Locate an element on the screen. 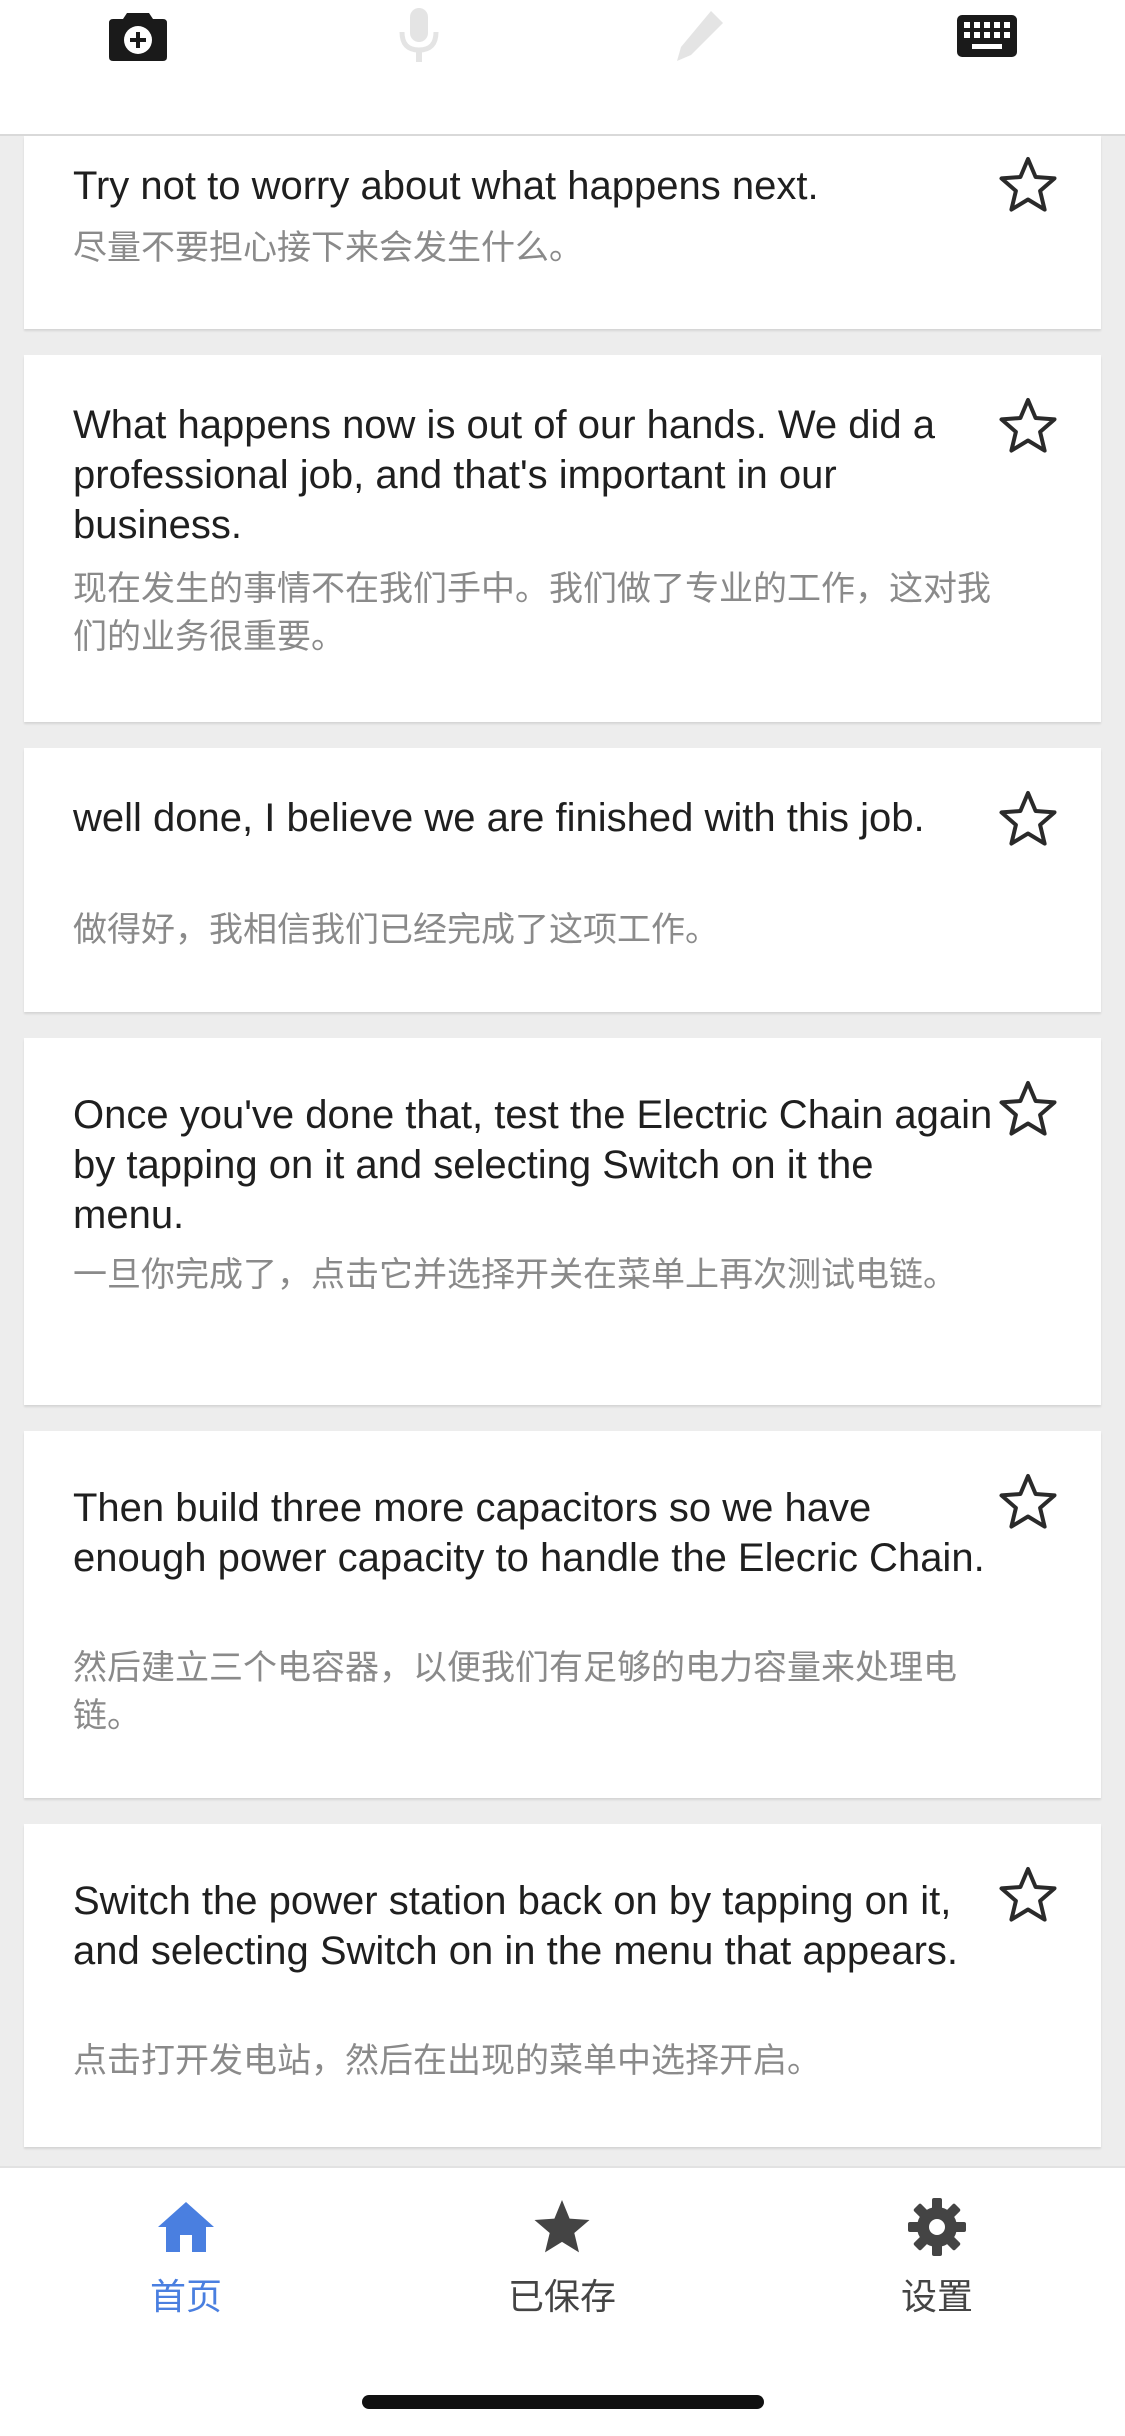 This screenshot has height=2436, width=1125. keyboard-button is located at coordinates (987, 36).